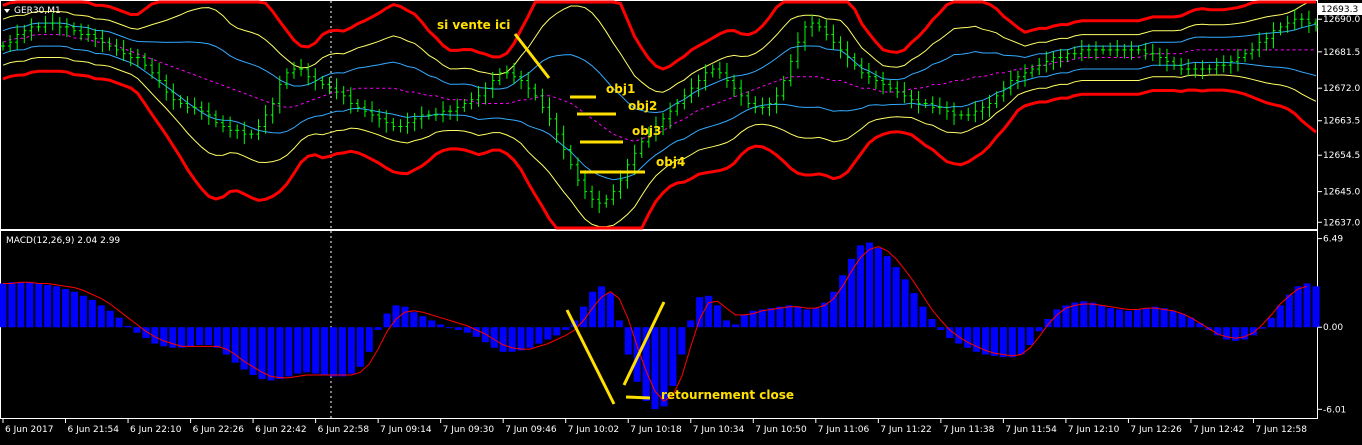 This screenshot has height=445, width=1362. What do you see at coordinates (63, 241) in the screenshot?
I see `macd-label: MACD(12,26,9) 2.04 2.99` at bounding box center [63, 241].